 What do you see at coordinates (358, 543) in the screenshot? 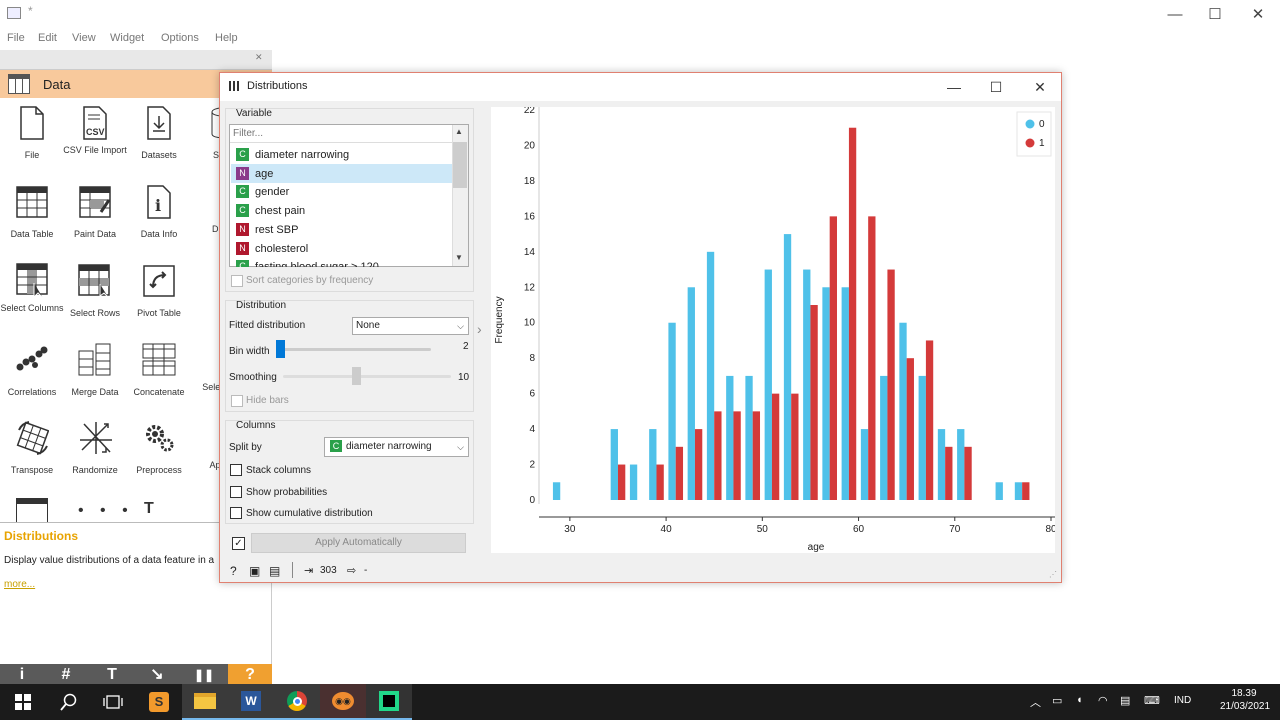
I see `apply-button: Apply Automatically` at bounding box center [358, 543].